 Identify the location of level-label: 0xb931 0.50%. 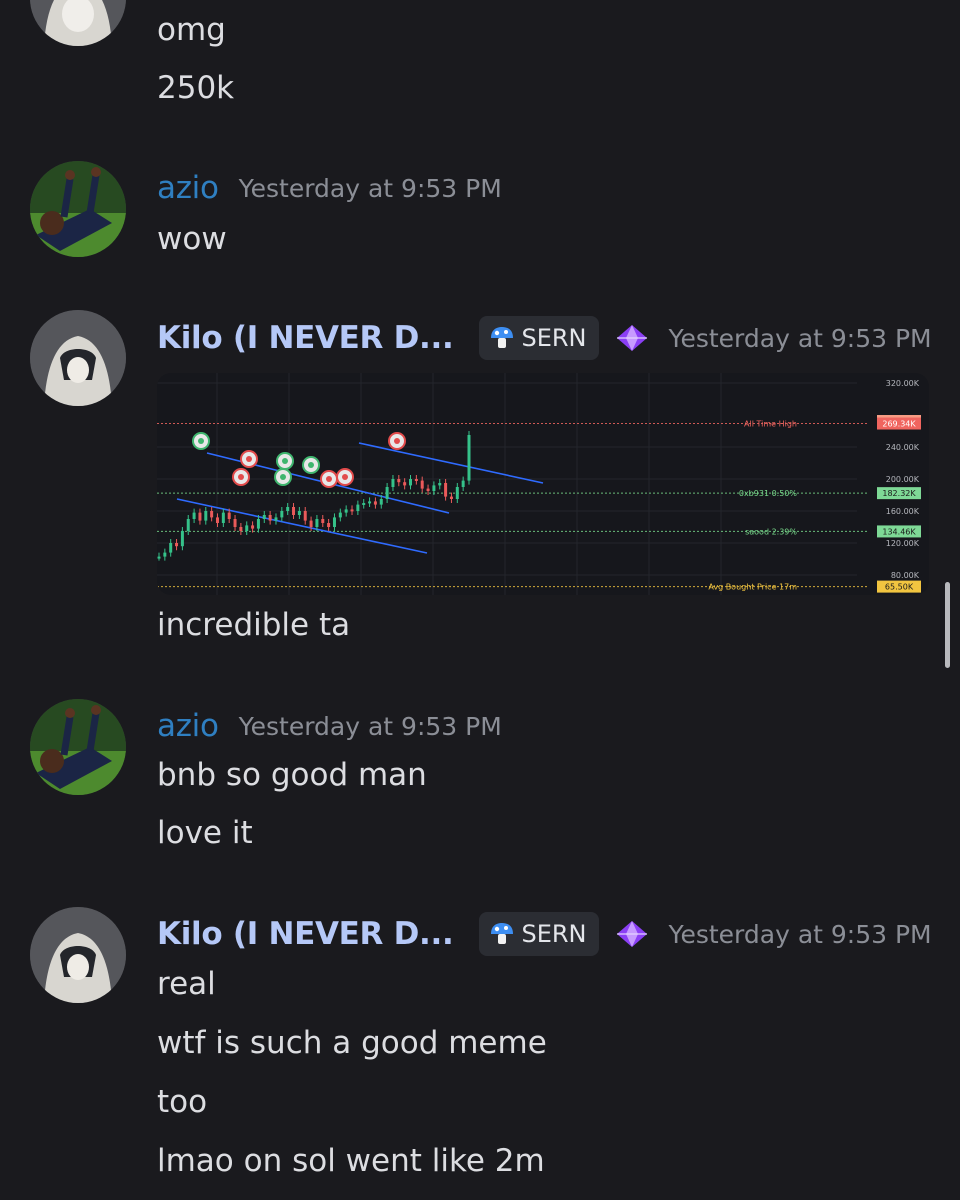
(768, 493).